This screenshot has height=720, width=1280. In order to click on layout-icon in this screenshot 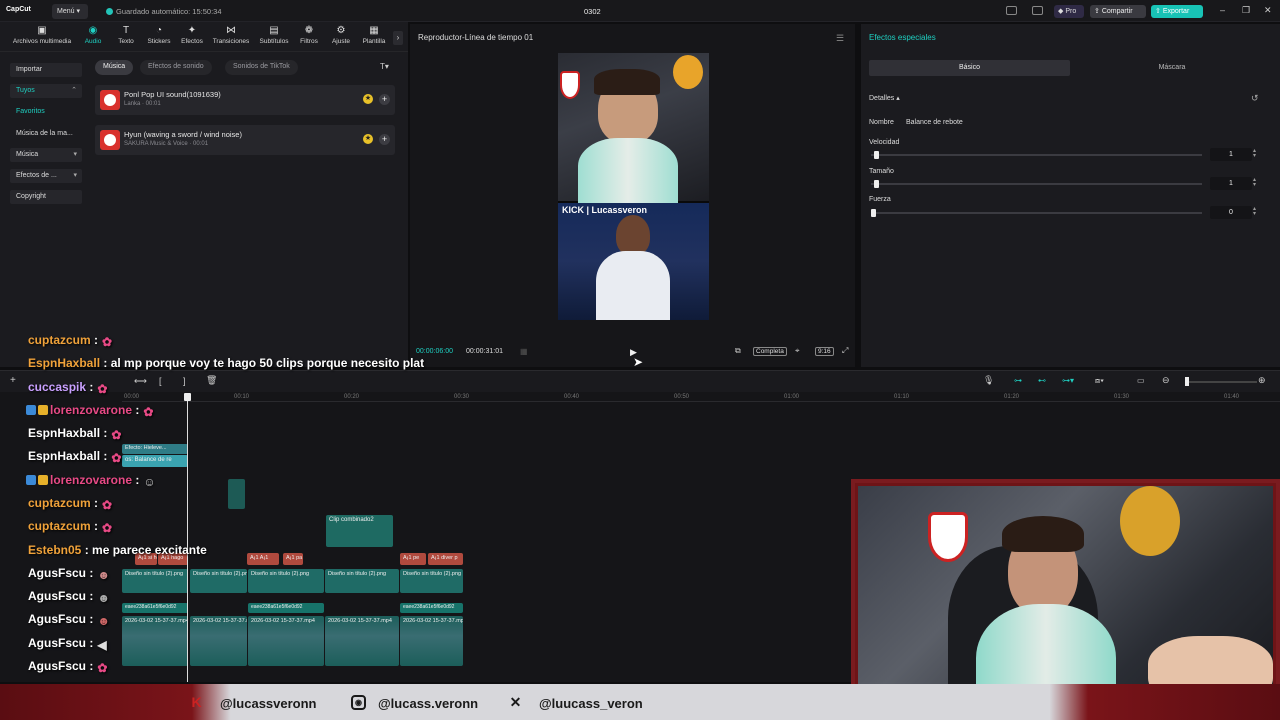, I will do `click(1011, 10)`.